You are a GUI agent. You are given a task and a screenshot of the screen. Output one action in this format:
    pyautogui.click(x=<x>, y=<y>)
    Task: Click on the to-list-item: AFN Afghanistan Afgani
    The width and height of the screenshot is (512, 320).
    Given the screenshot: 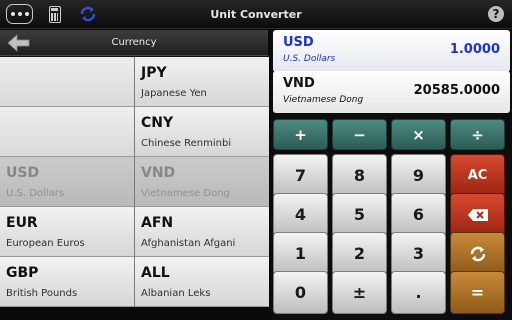 What is the action you would take?
    pyautogui.click(x=202, y=232)
    